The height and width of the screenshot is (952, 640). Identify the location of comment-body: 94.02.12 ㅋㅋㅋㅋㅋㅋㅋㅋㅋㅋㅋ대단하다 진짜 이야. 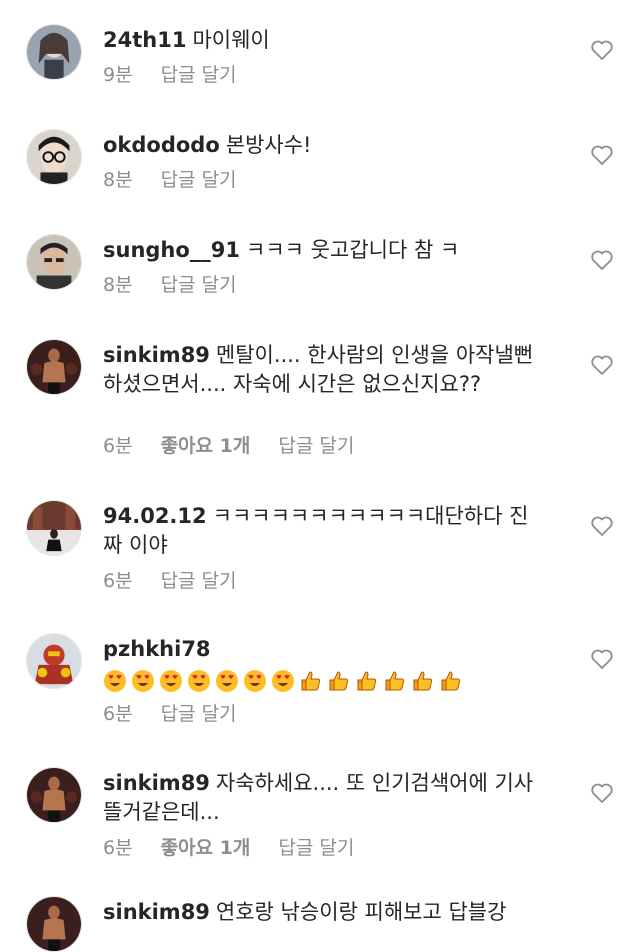
(323, 531).